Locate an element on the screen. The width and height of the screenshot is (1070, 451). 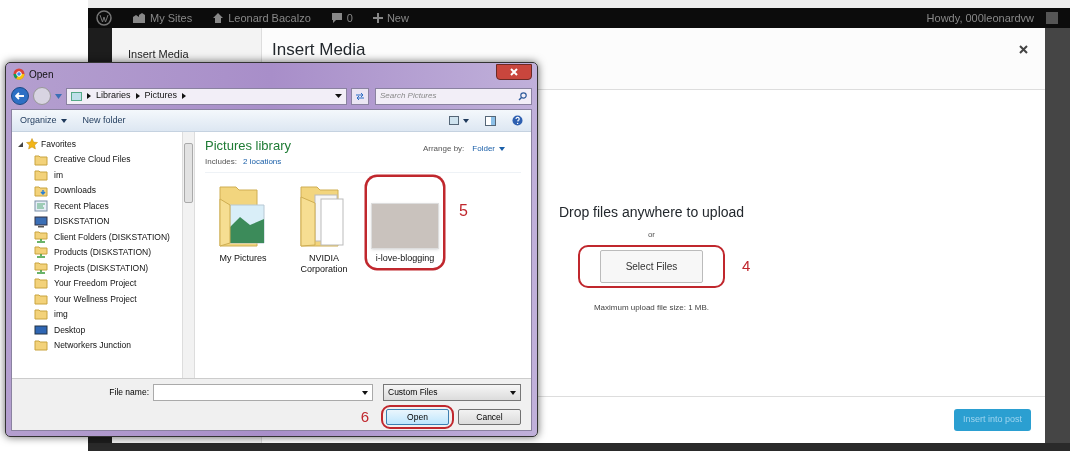
nav-item: Networkers Junction is located at coordinates (100, 345).